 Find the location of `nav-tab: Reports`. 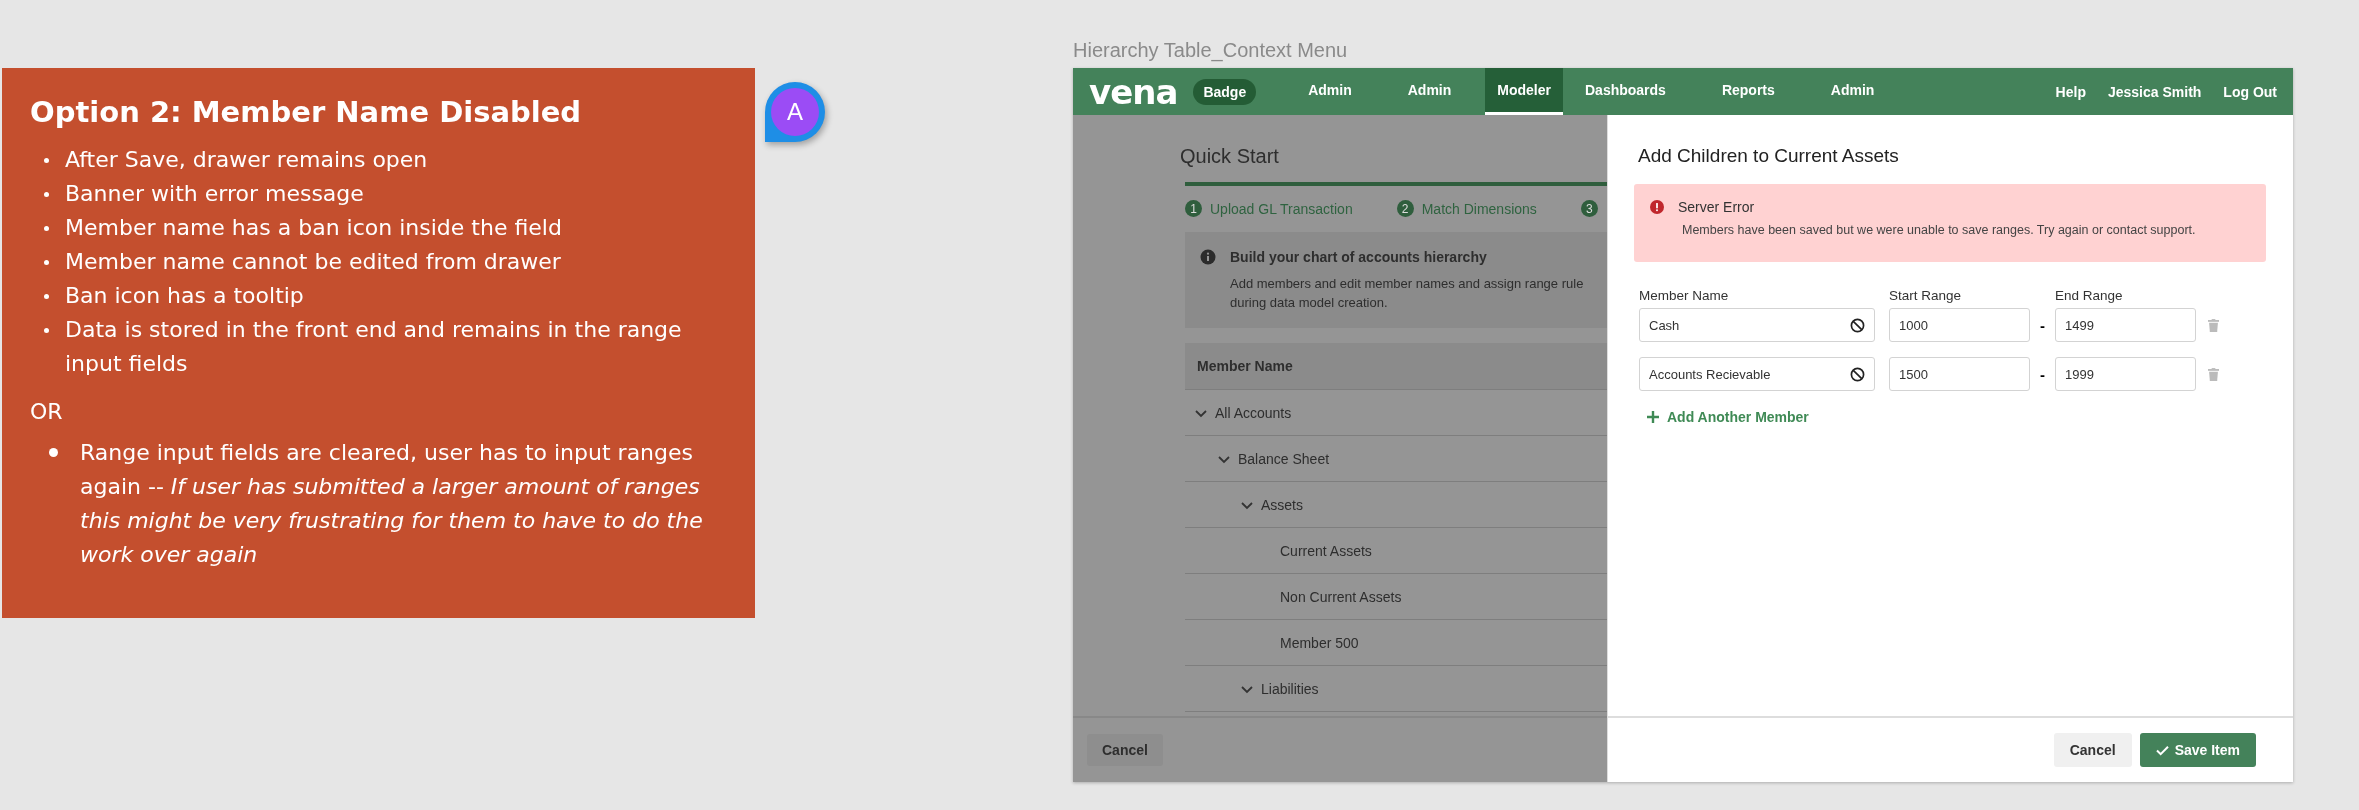

nav-tab: Reports is located at coordinates (1748, 91).